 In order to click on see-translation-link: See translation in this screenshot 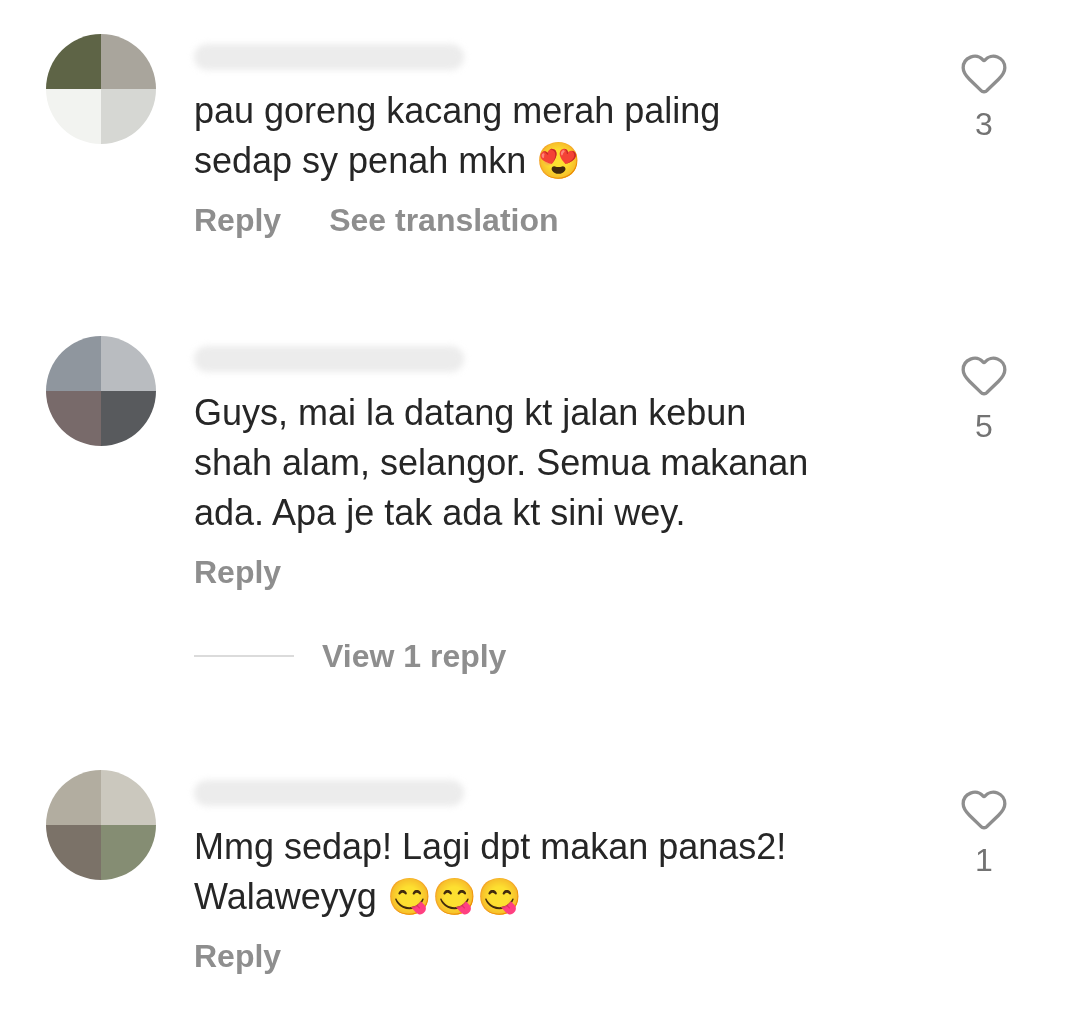, I will do `click(444, 220)`.